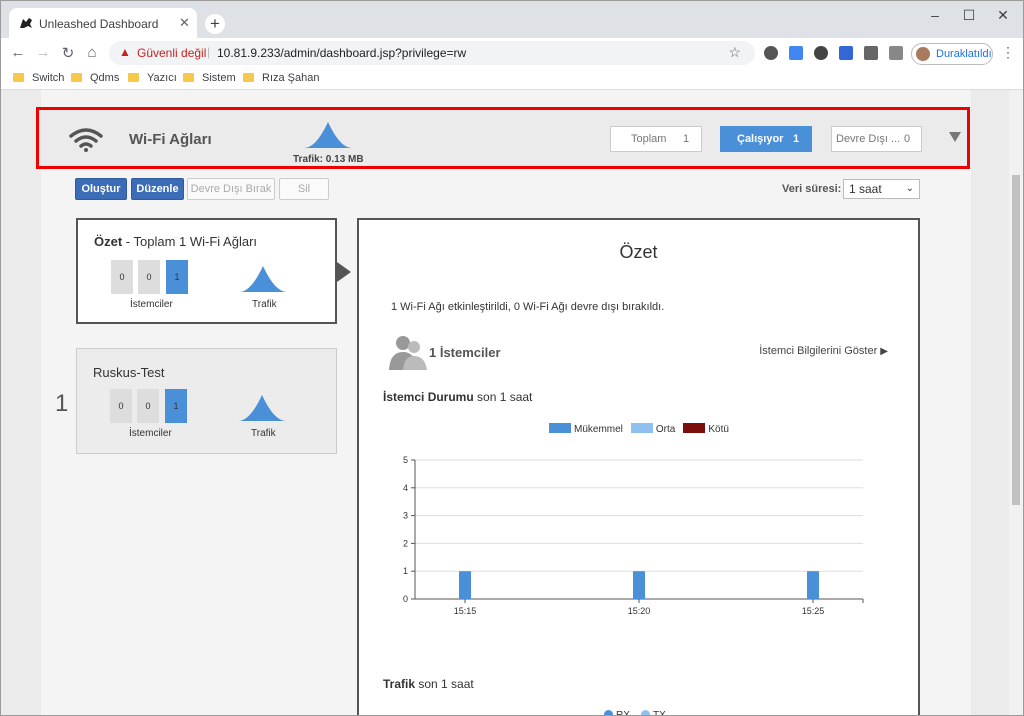 This screenshot has width=1024, height=716. Describe the element at coordinates (304, 189) in the screenshot. I see `delete-button: Sil` at that location.